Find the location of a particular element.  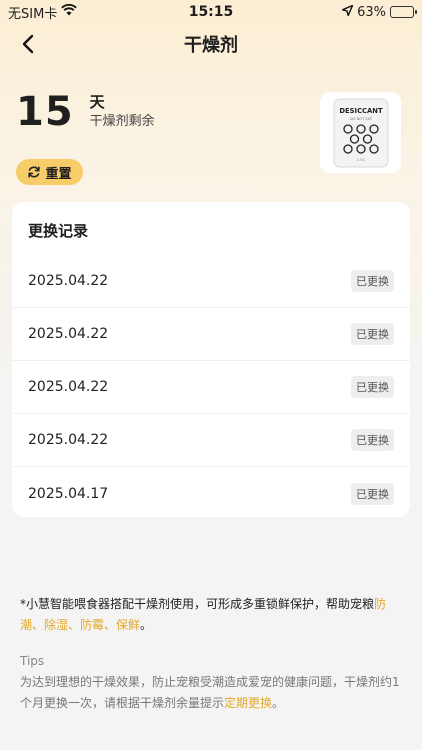

carrier-label: 无SIM卡 is located at coordinates (33, 14).